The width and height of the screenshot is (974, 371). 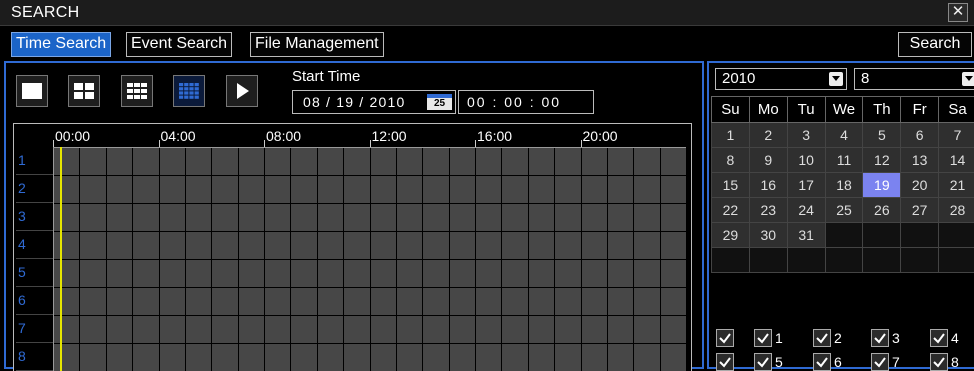 I want to click on tab-event-search: Event Search, so click(x=179, y=44).